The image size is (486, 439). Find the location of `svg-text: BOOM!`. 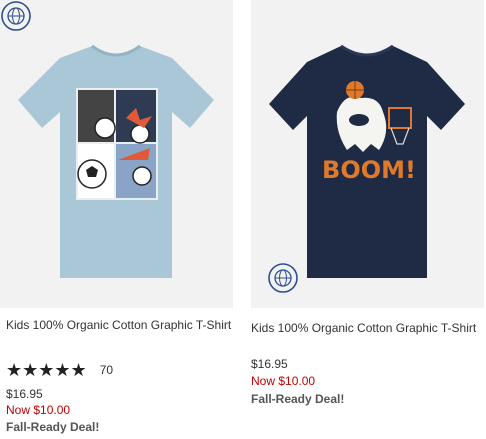

svg-text: BOOM! is located at coordinates (369, 170).